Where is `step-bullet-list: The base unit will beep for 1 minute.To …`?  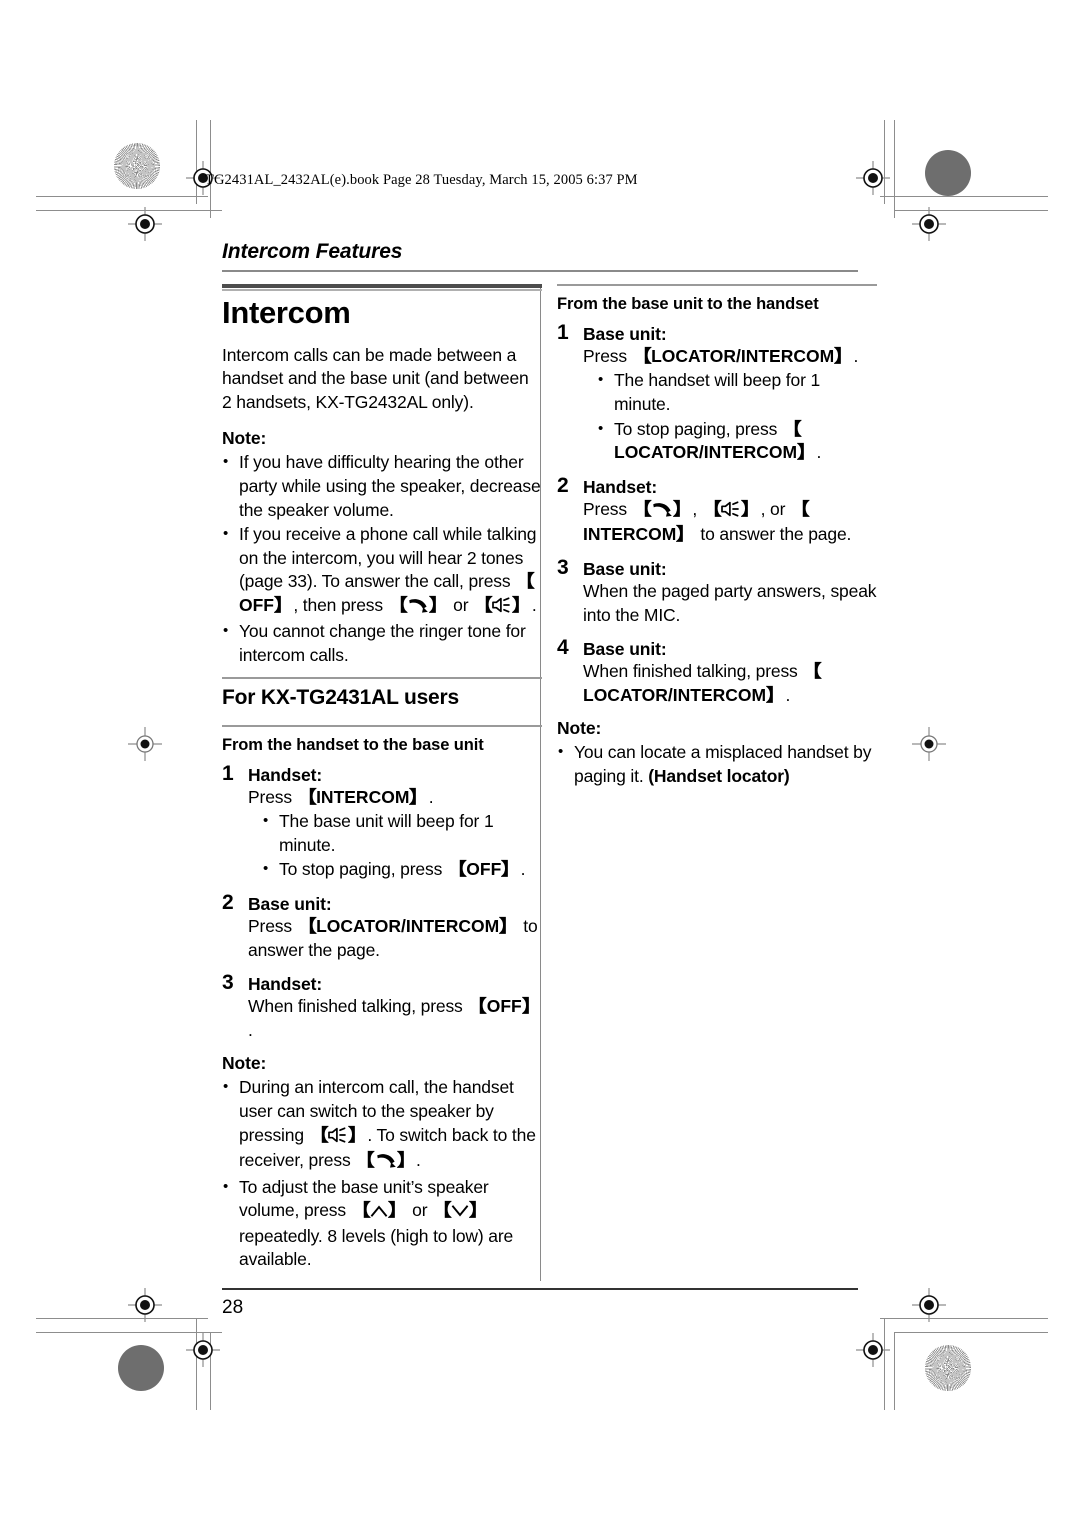 step-bullet-list: The base unit will beep for 1 minute.To … is located at coordinates (402, 845).